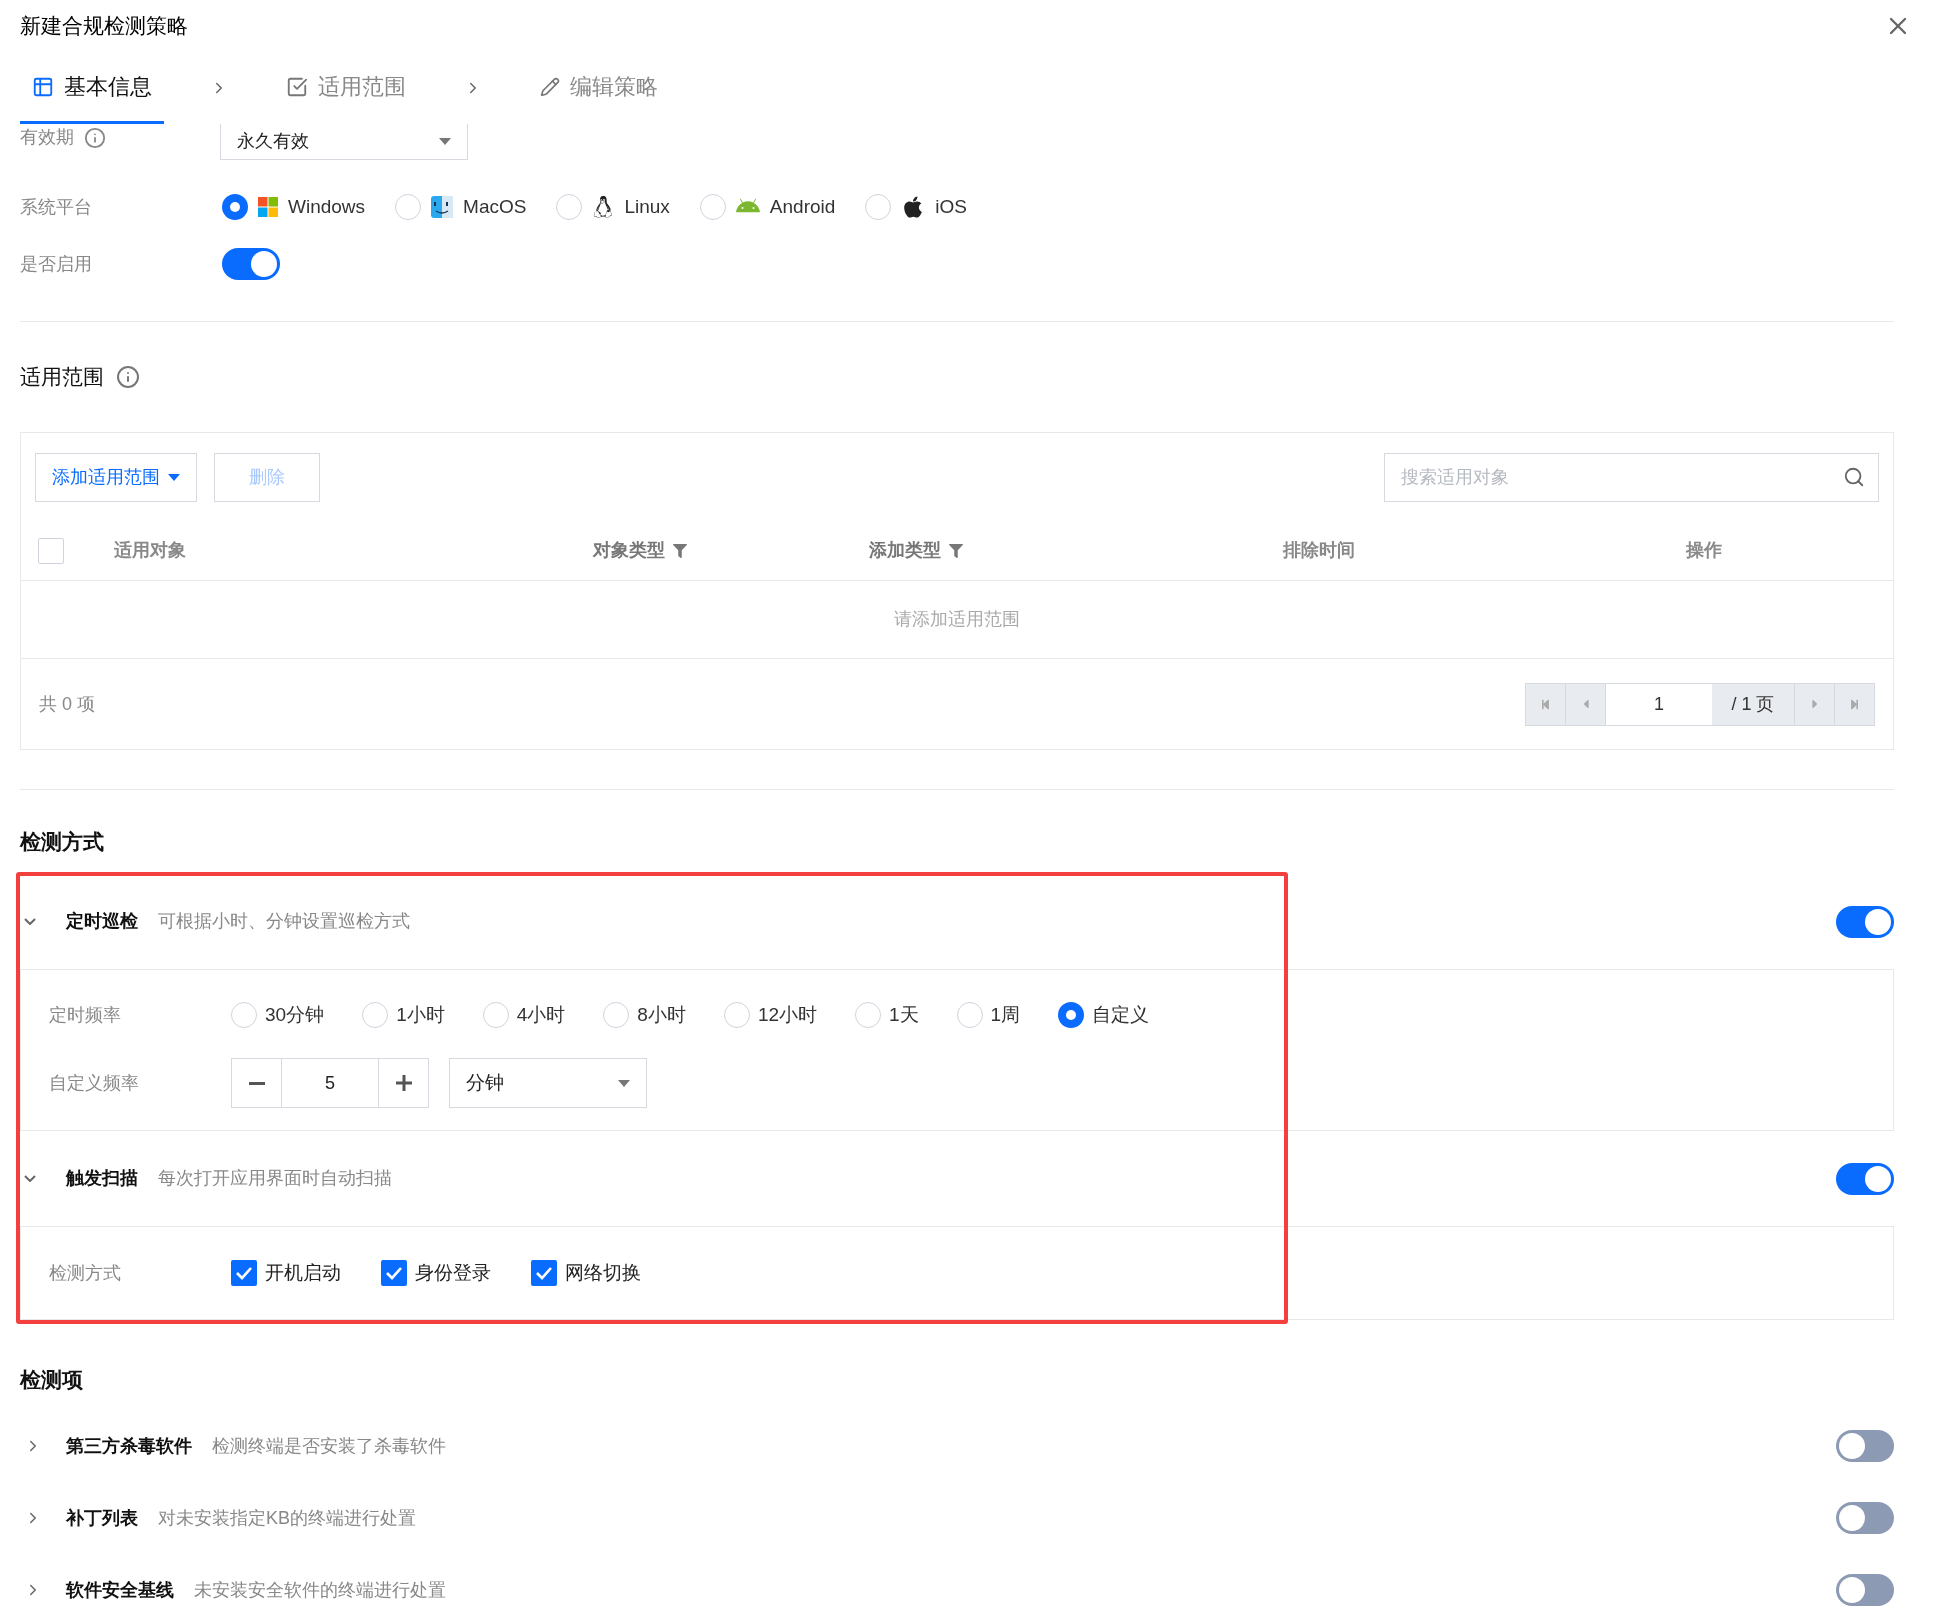  Describe the element at coordinates (661, 1014) in the screenshot. I see `radio-label: 8小时` at that location.